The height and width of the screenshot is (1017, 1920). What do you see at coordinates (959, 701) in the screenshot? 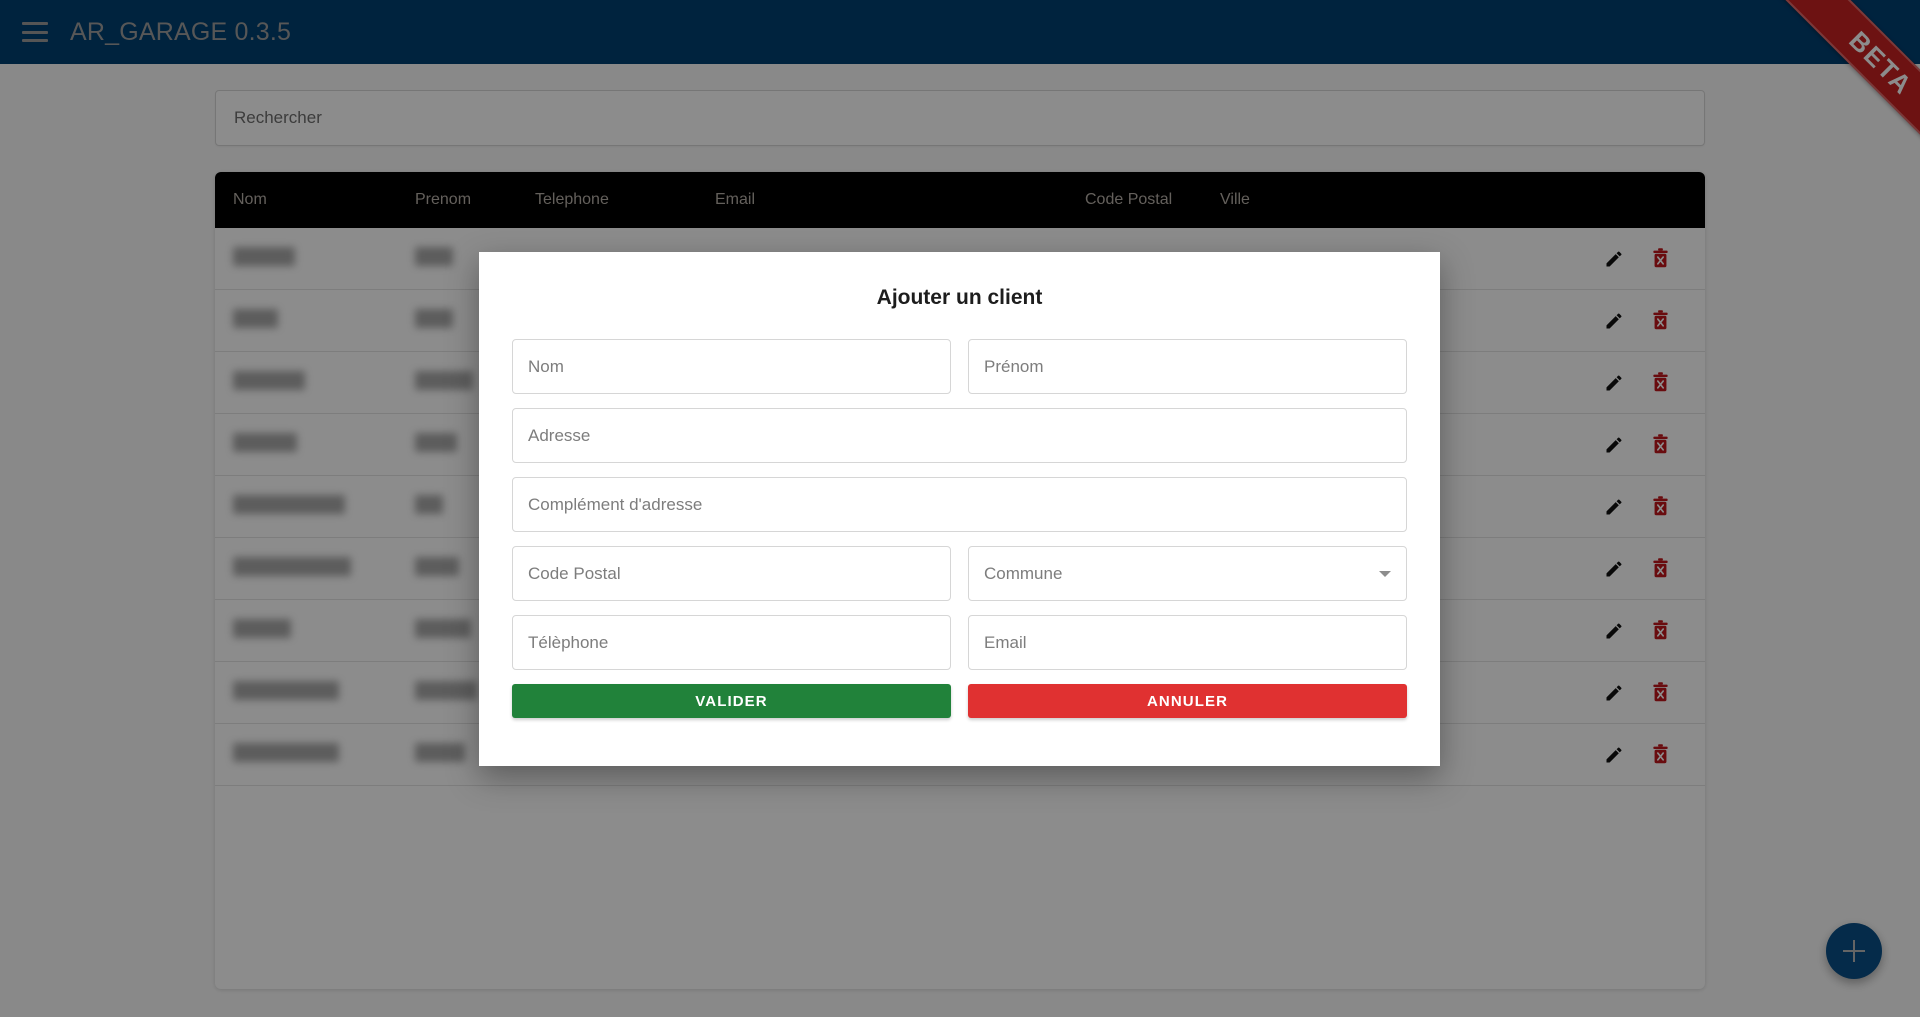
I see `dialog-actions: VALIDER ANNULER` at bounding box center [959, 701].